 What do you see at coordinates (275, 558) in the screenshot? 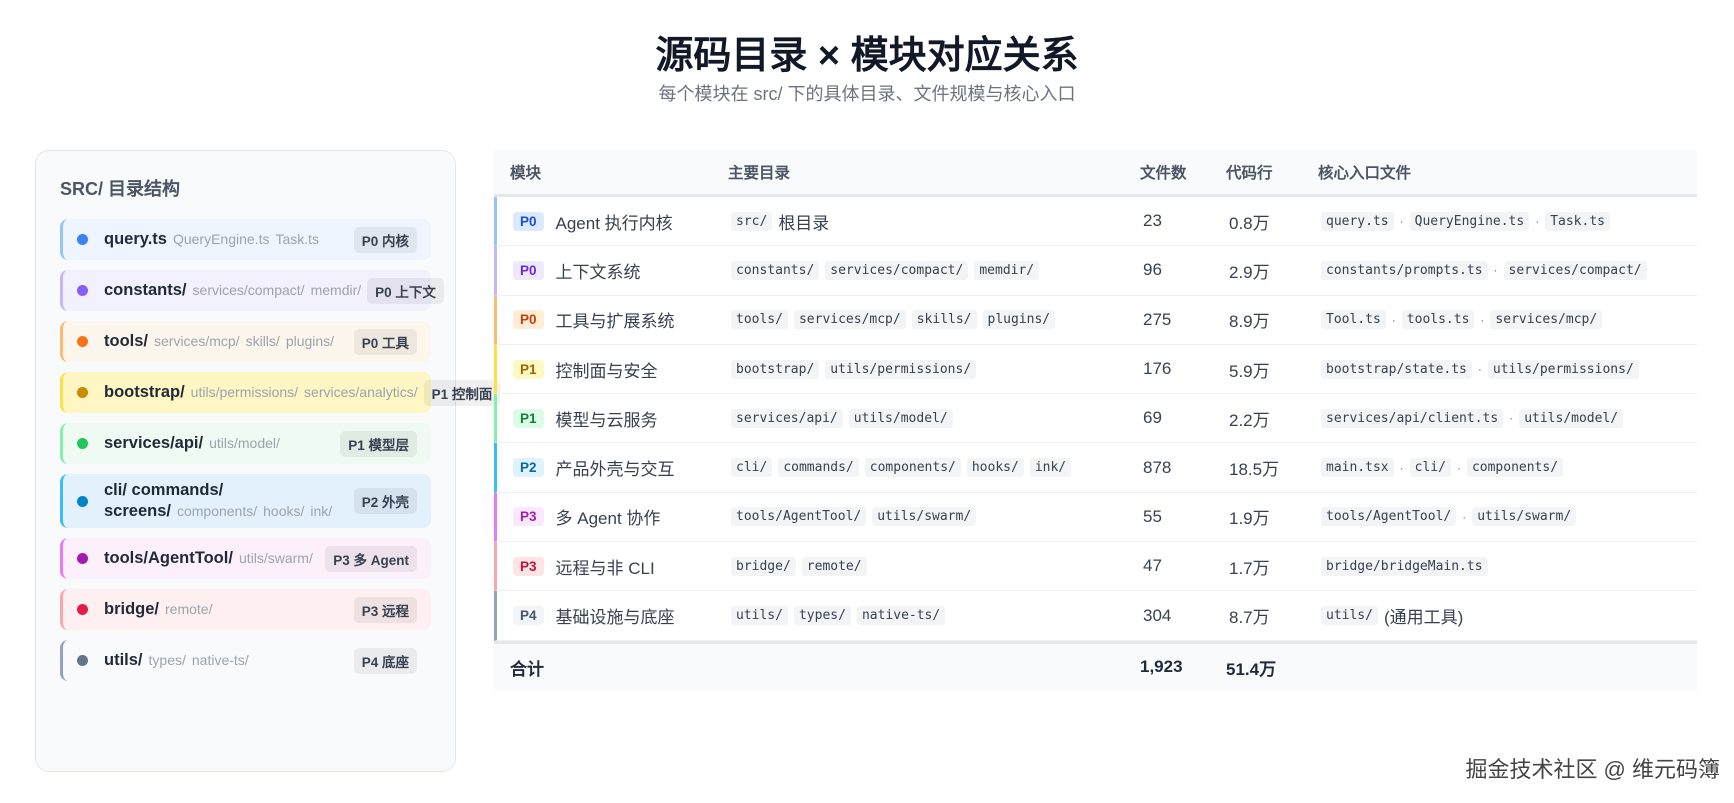
I see `directory-sub: utils/swarm/` at bounding box center [275, 558].